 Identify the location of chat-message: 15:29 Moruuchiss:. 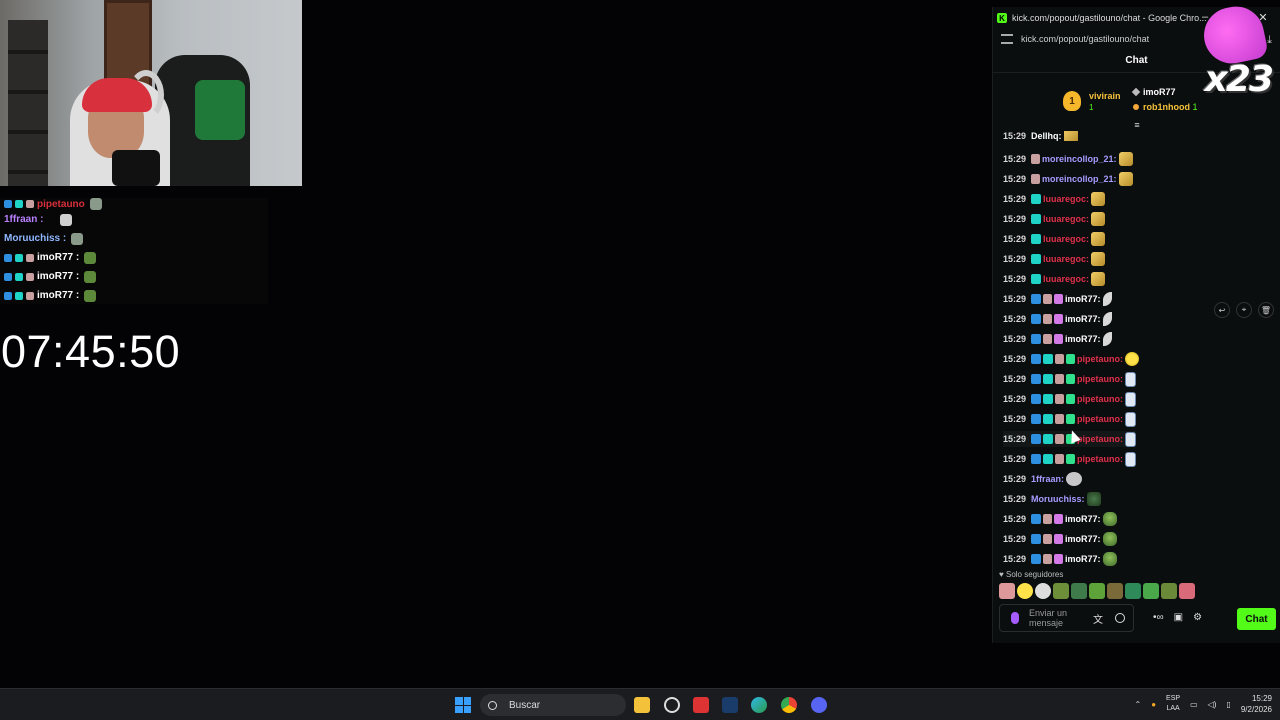
(1052, 499).